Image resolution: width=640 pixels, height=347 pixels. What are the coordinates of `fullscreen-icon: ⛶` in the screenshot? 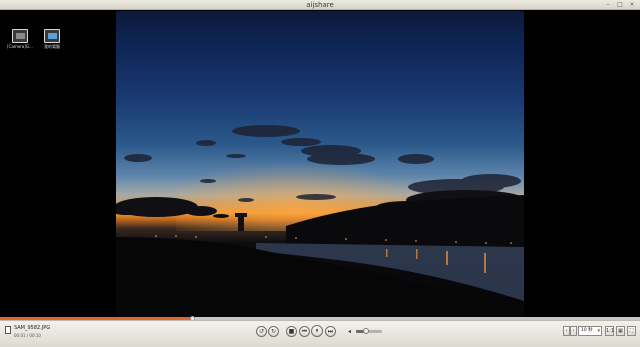 It's located at (631, 331).